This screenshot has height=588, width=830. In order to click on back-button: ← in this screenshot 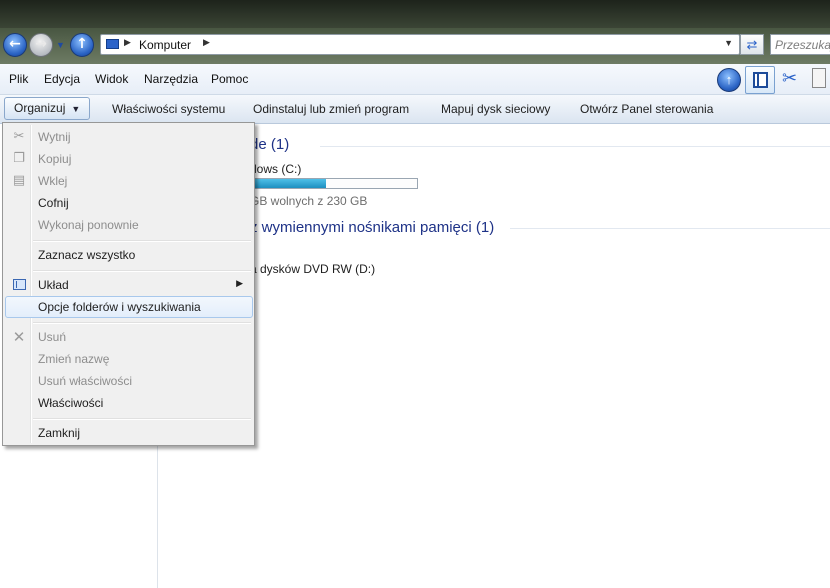, I will do `click(15, 45)`.